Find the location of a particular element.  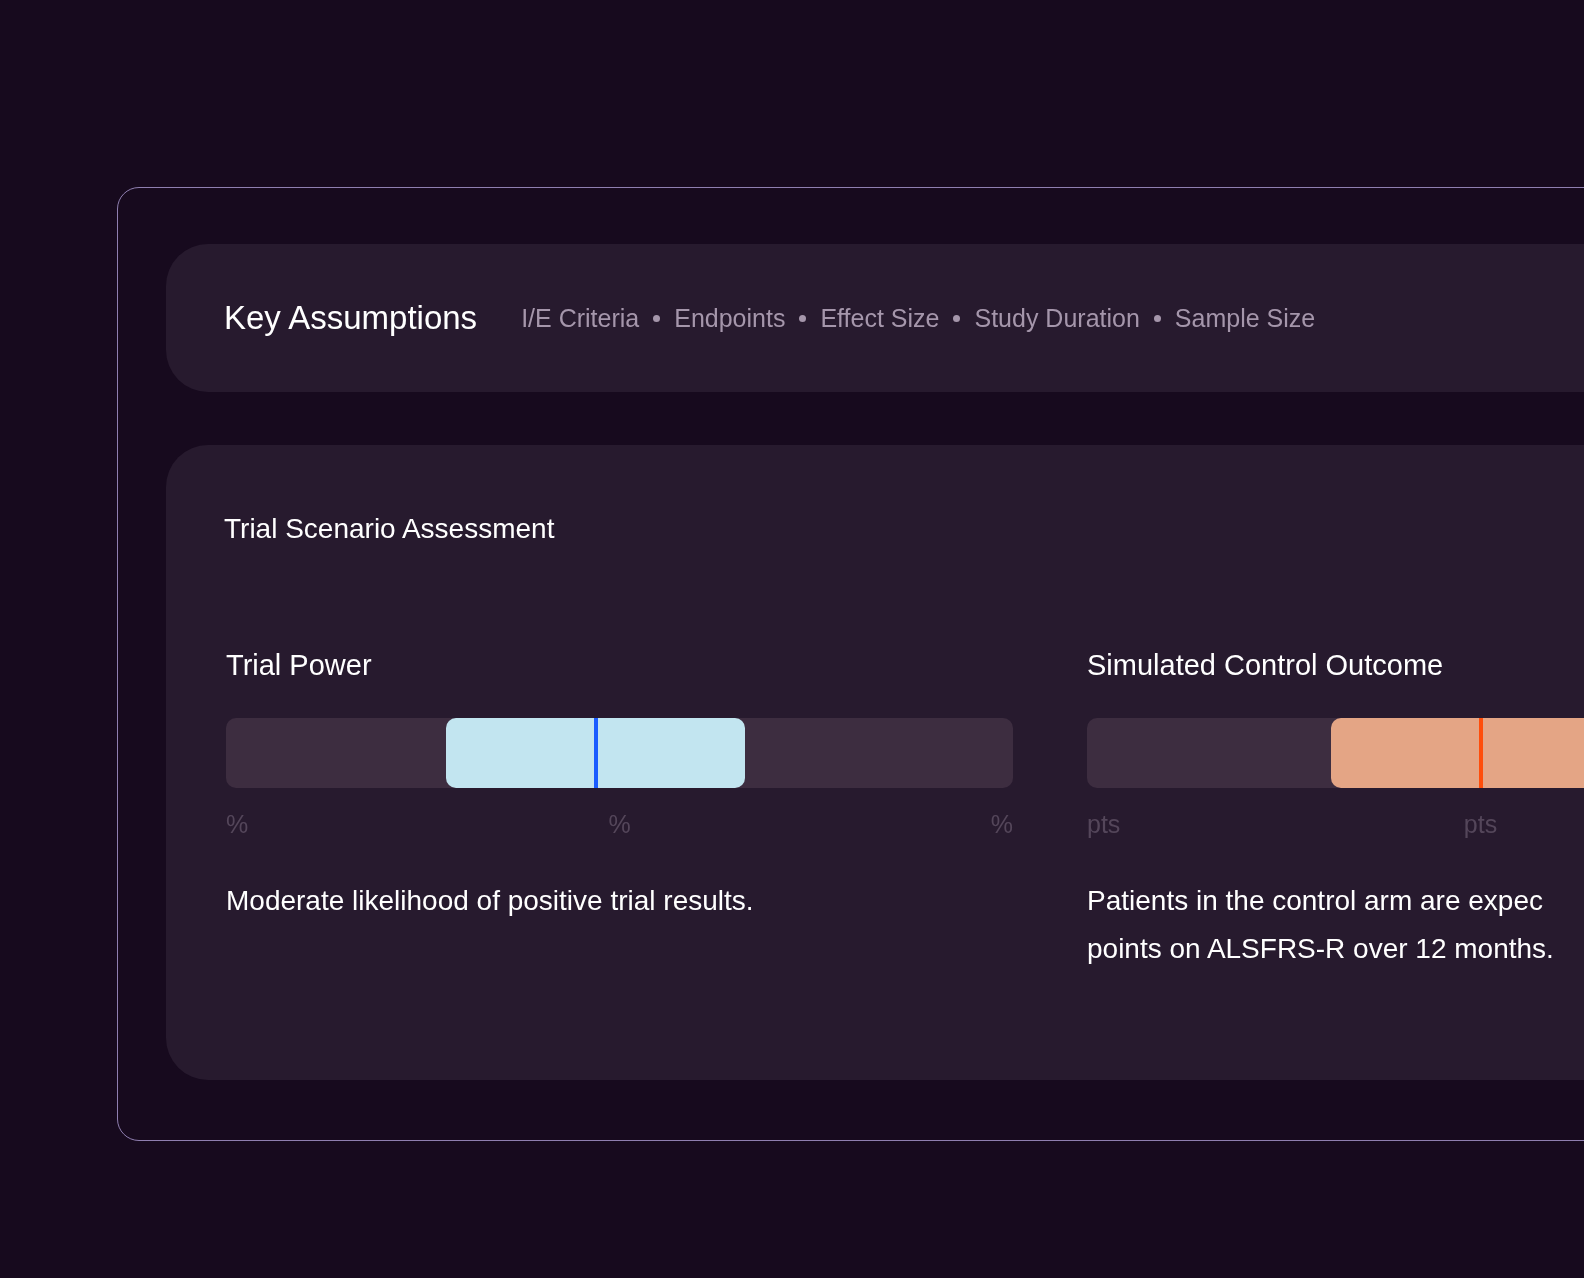

metric-label: Simulated Control Outcome is located at coordinates (1266, 665).